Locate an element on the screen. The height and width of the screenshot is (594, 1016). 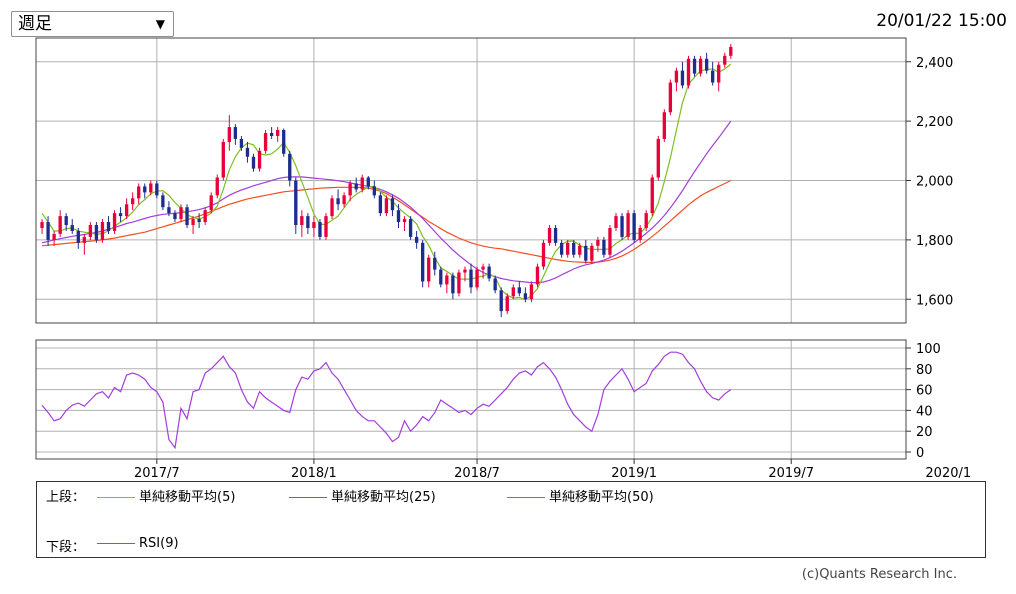
legend-item-ma25: 単純移動平均(25) is located at coordinates (360, 495).